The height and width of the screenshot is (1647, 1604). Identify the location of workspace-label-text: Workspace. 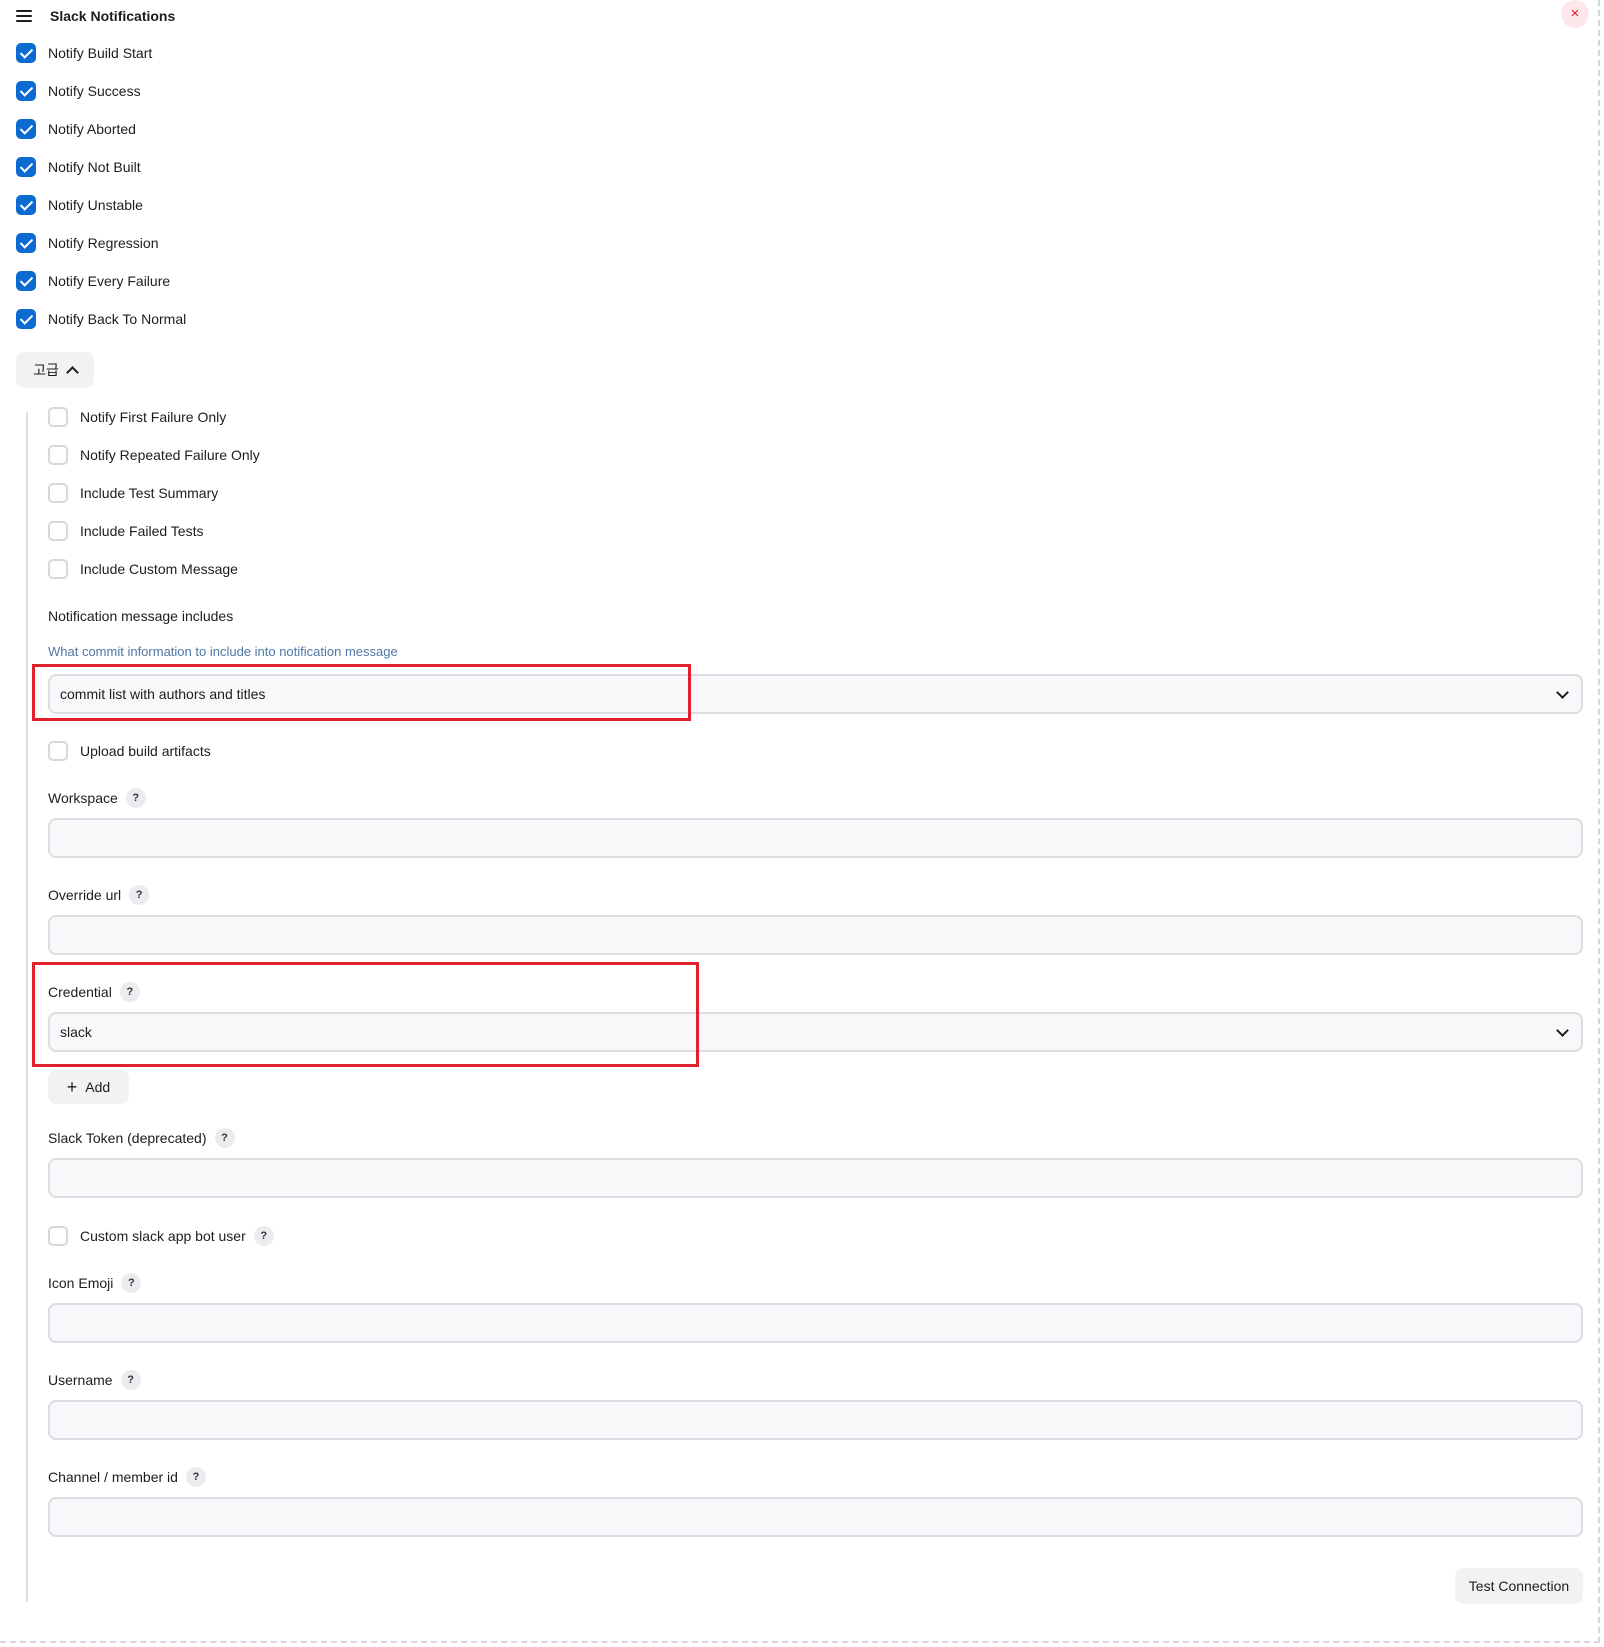
(83, 798).